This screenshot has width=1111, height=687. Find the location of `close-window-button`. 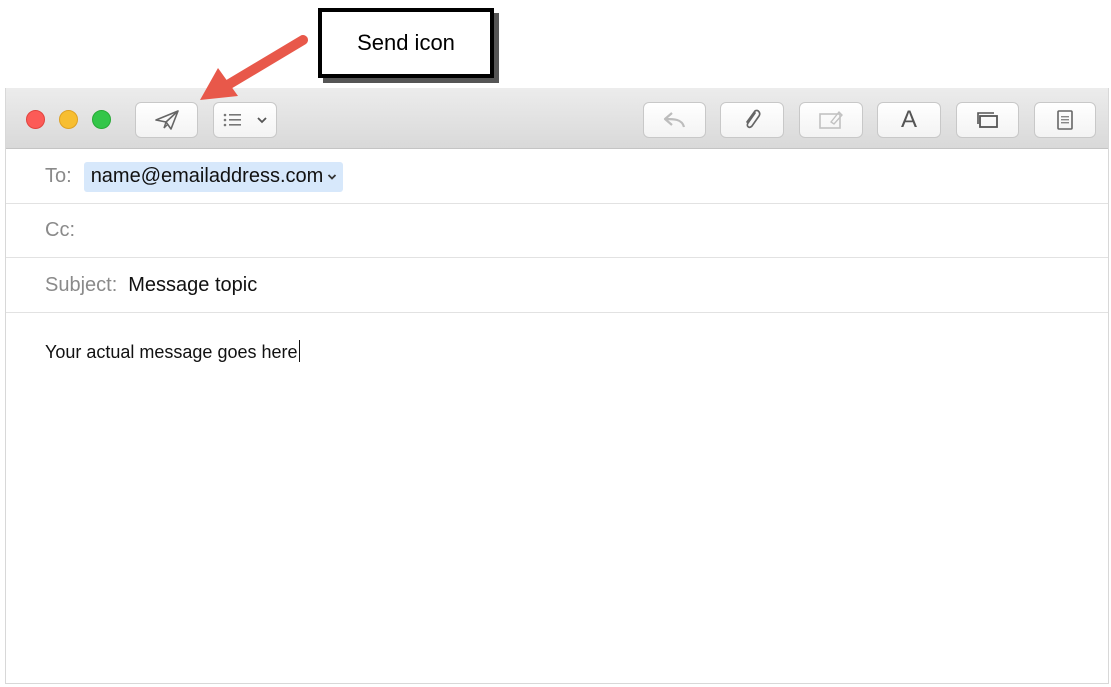

close-window-button is located at coordinates (35, 119).